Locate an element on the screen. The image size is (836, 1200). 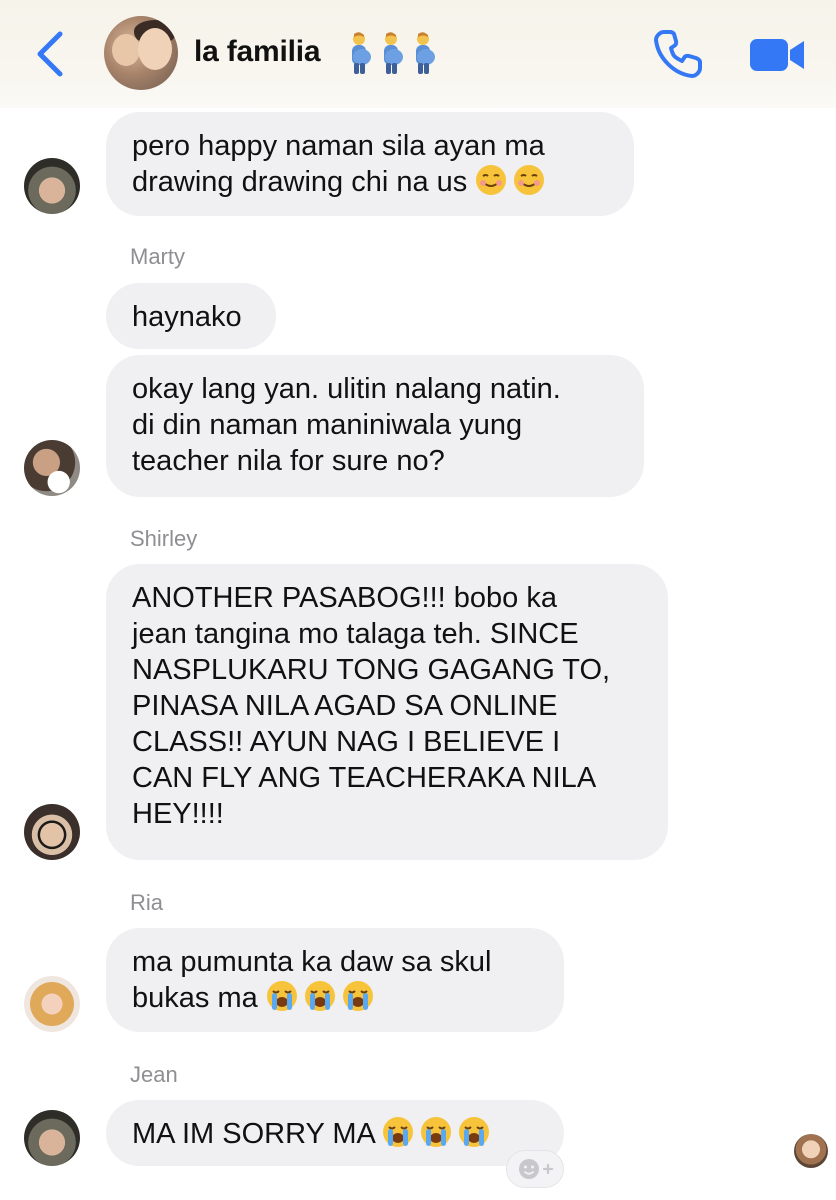
message-line: NASPLUKARU TONG GAGANG TO, is located at coordinates (371, 670).